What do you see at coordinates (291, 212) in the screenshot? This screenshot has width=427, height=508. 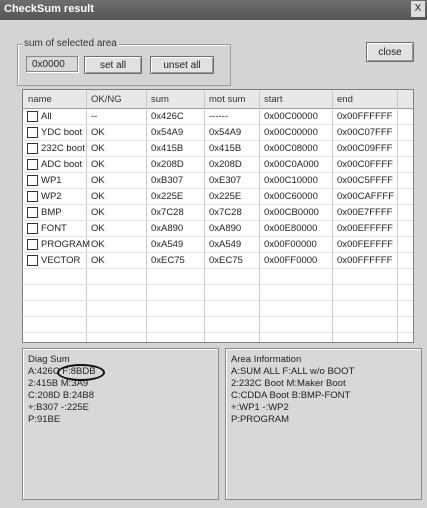 I see `table-cell: 0x00CB0000` at bounding box center [291, 212].